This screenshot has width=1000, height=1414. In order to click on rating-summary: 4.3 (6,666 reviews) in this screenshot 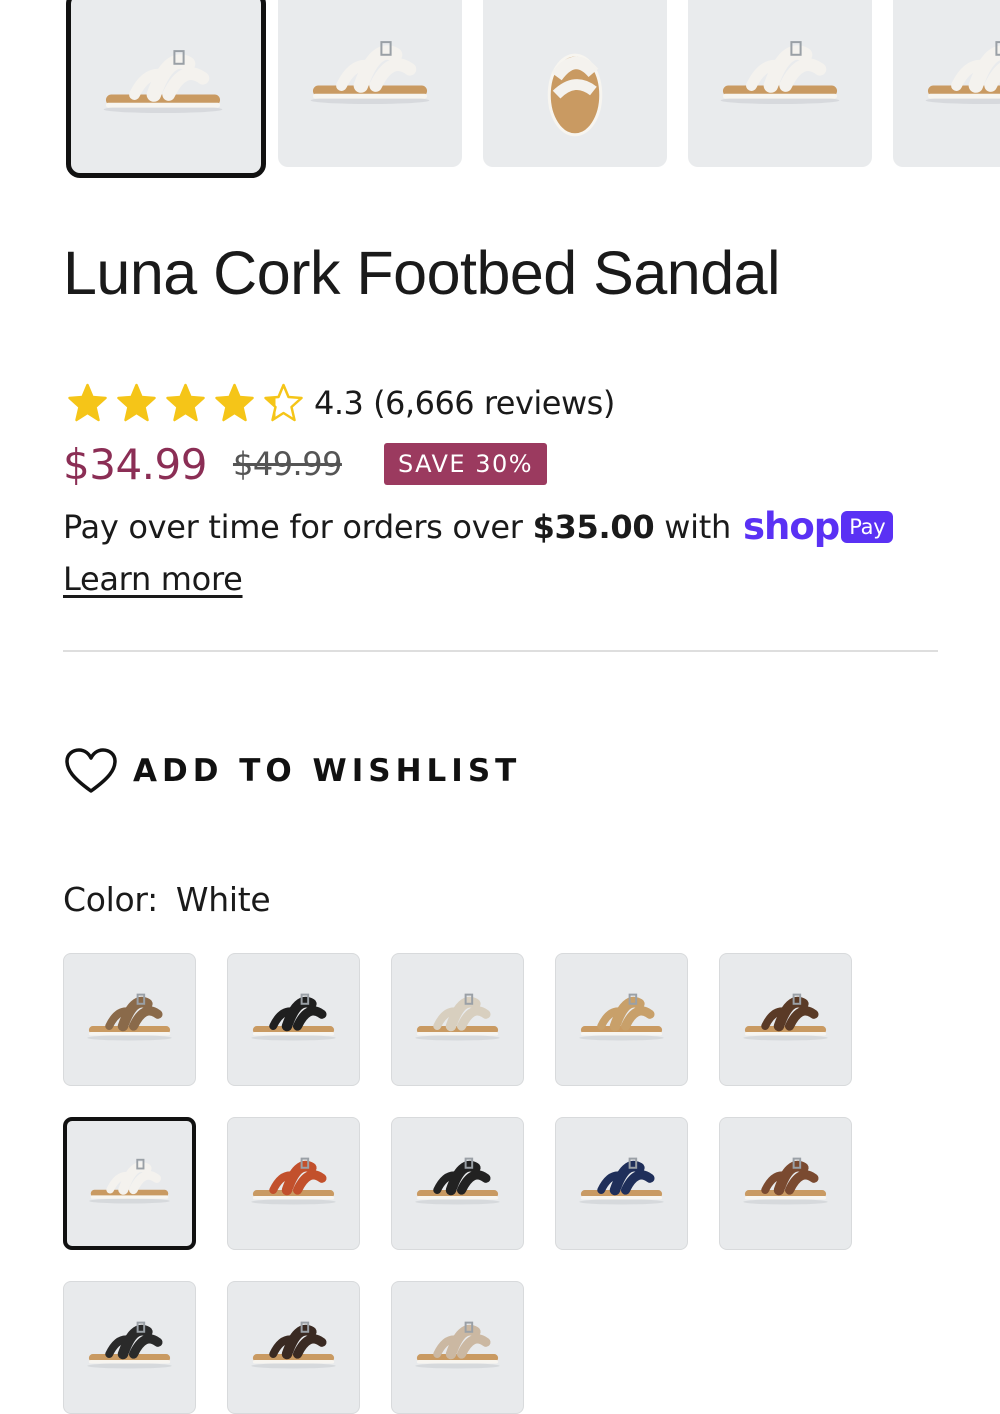, I will do `click(339, 403)`.